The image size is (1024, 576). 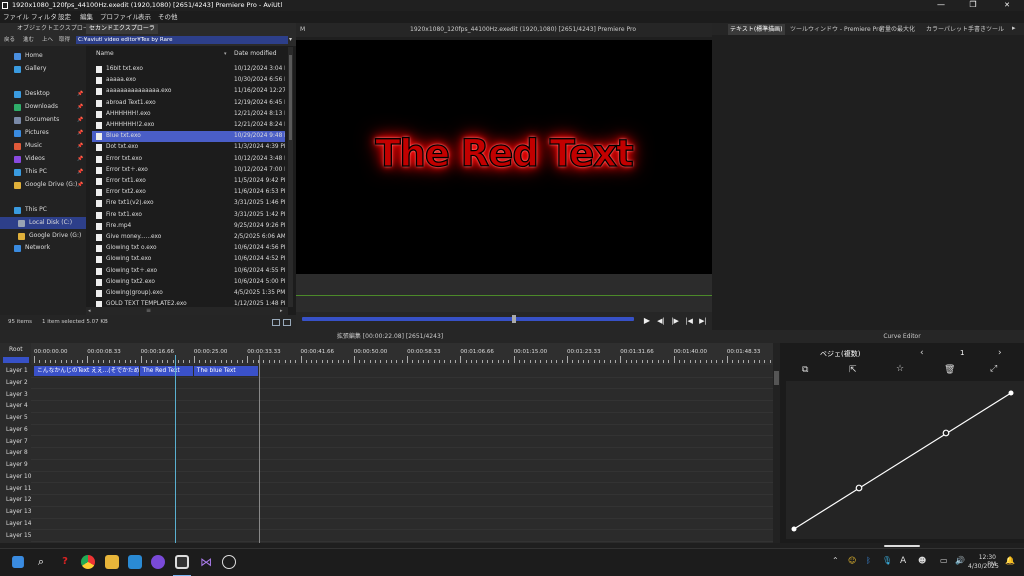 I want to click on bluetooth-icon: ᛒ, so click(x=868, y=560).